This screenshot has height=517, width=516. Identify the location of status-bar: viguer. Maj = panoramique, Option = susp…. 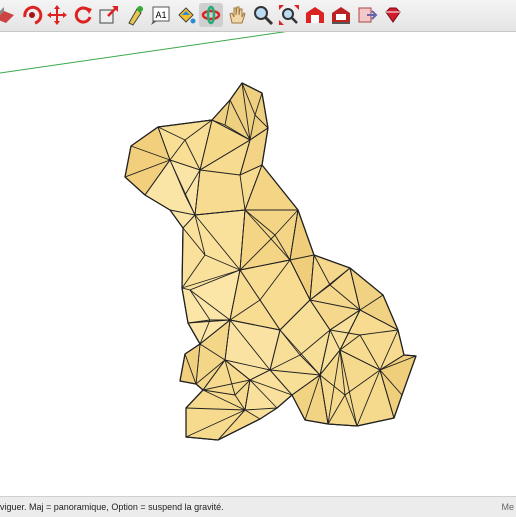
(258, 506).